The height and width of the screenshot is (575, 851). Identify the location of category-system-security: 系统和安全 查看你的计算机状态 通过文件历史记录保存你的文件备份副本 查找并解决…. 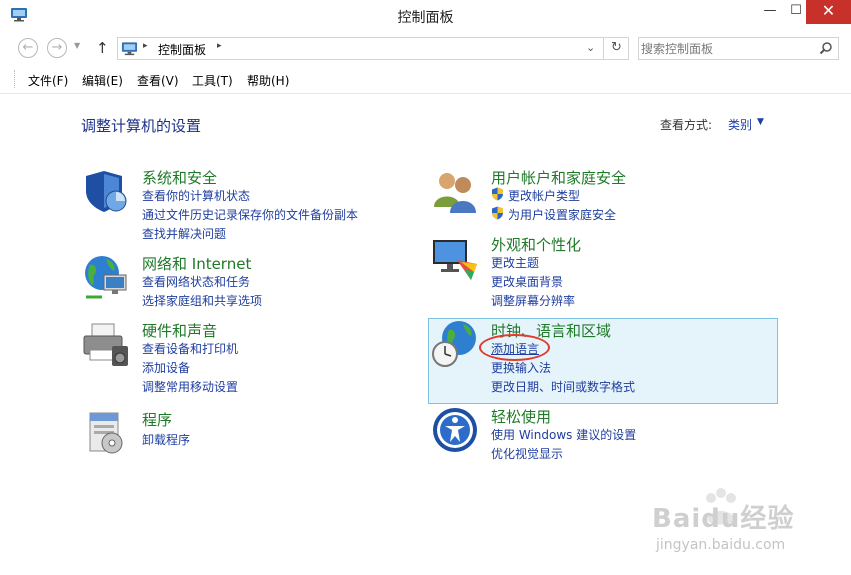
(242, 207).